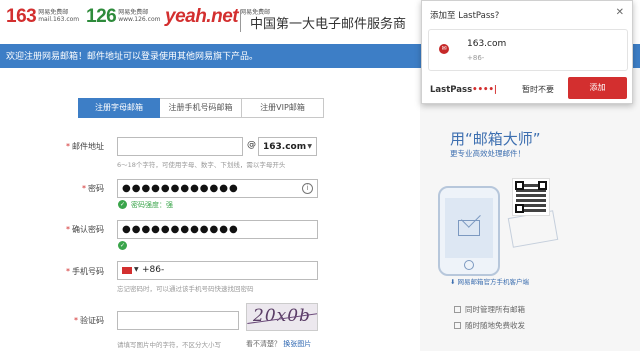 Image resolution: width=640 pixels, height=351 pixels. What do you see at coordinates (217, 188) in the screenshot?
I see `password-input: ●●●●●●●●●●●● i` at bounding box center [217, 188].